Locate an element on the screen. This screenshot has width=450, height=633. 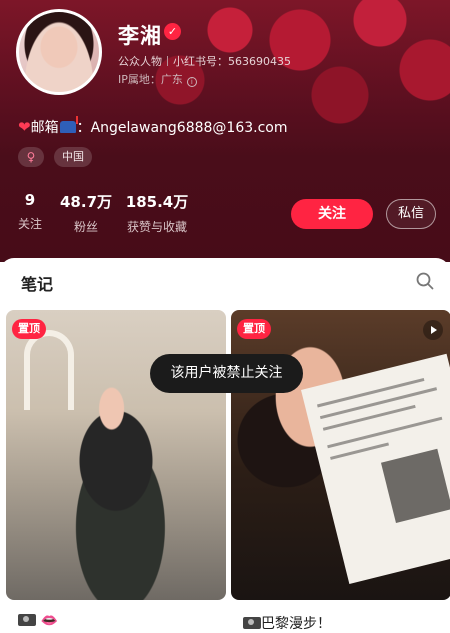
tab-notes: 笔记 is located at coordinates (37, 283).